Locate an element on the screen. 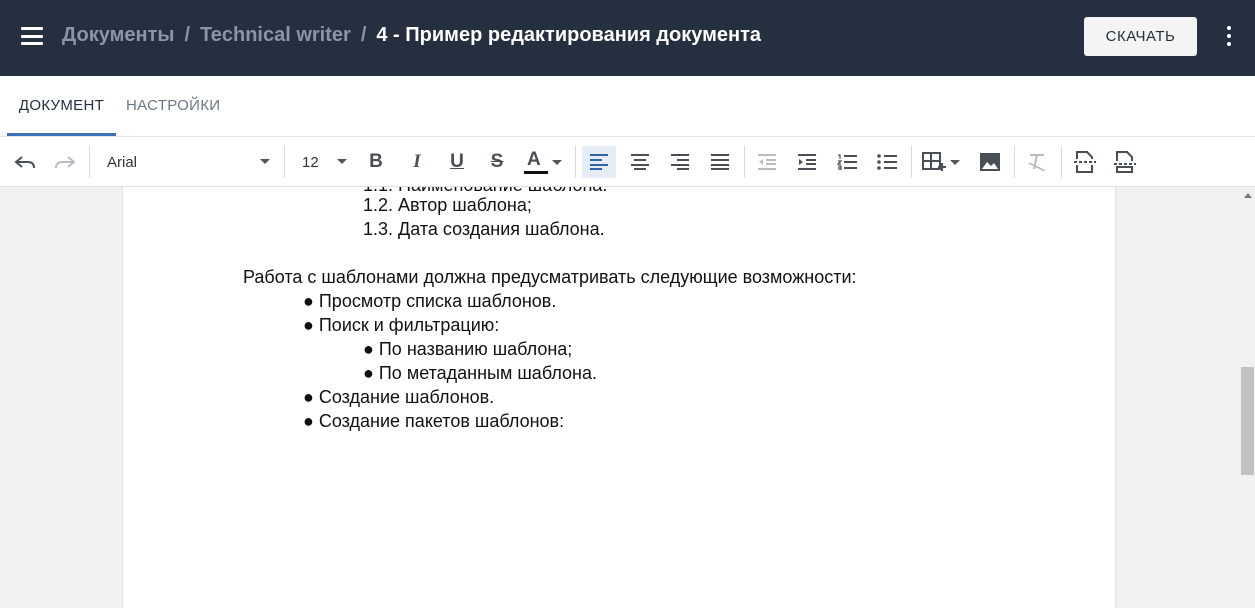 Image resolution: width=1255 pixels, height=608 pixels. list-item: ● Поиск и фильтрацию: is located at coordinates (401, 325).